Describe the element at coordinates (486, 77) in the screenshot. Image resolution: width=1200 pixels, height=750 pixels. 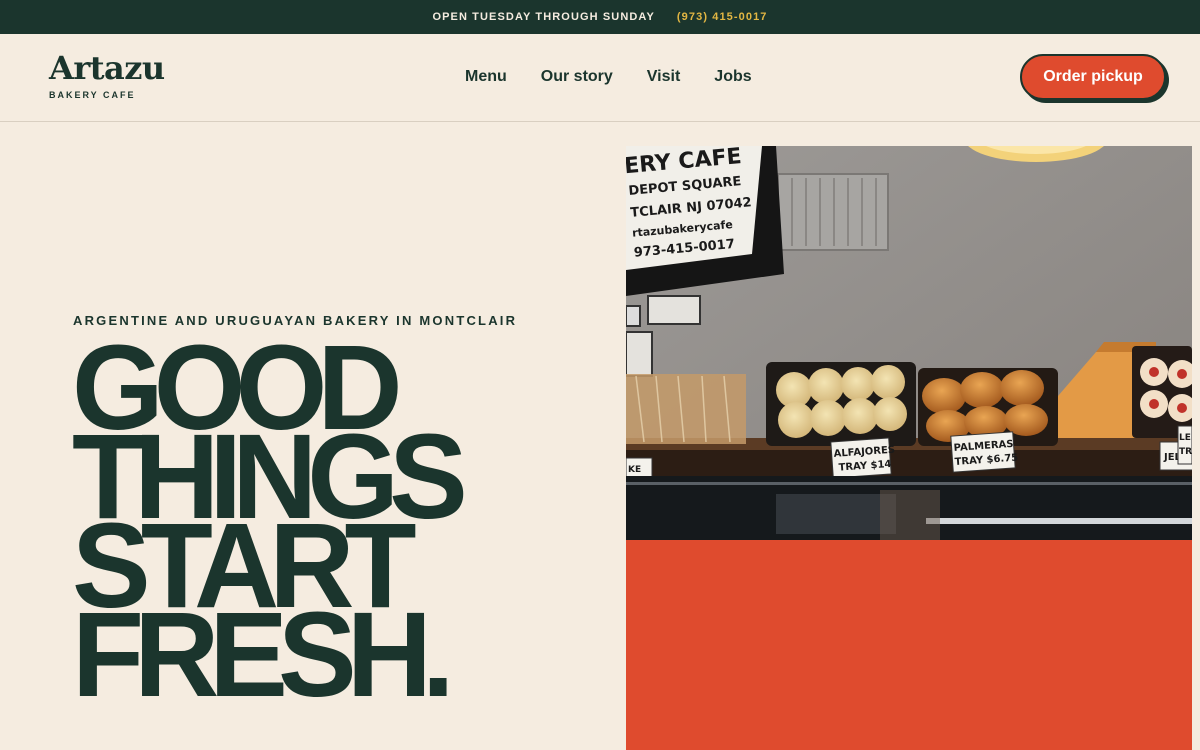
I see `nav-menu: Menu` at that location.